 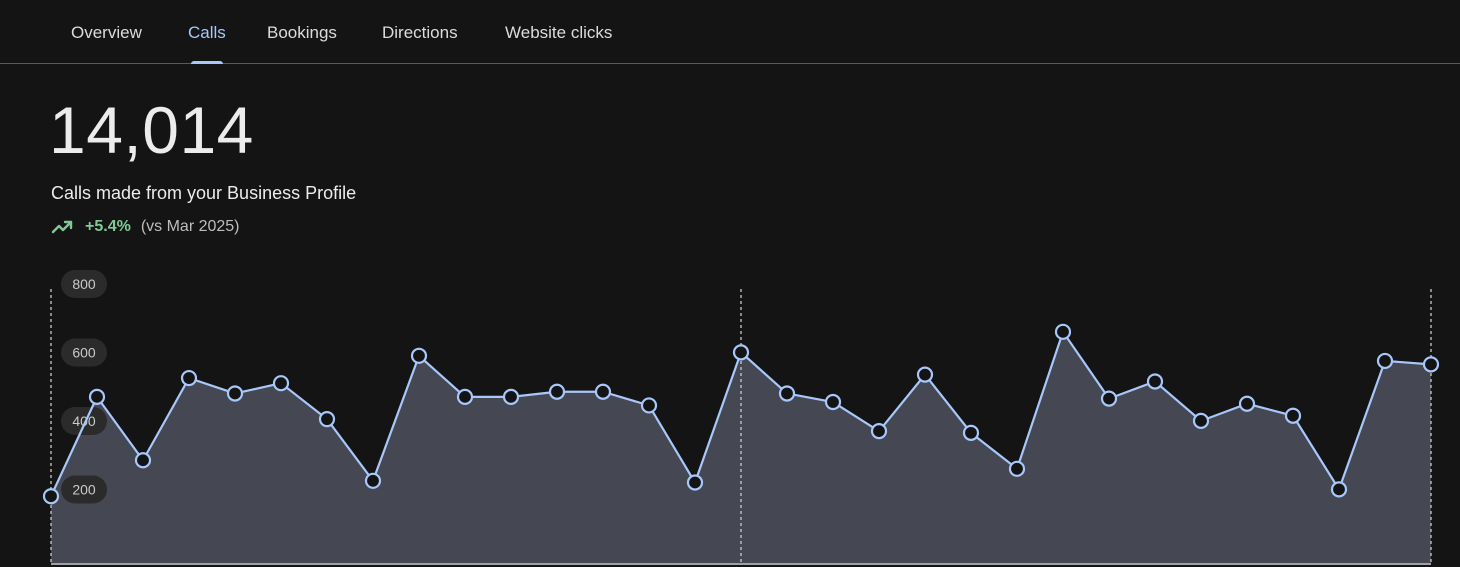 I want to click on tab-overview: Overview, so click(x=106, y=31).